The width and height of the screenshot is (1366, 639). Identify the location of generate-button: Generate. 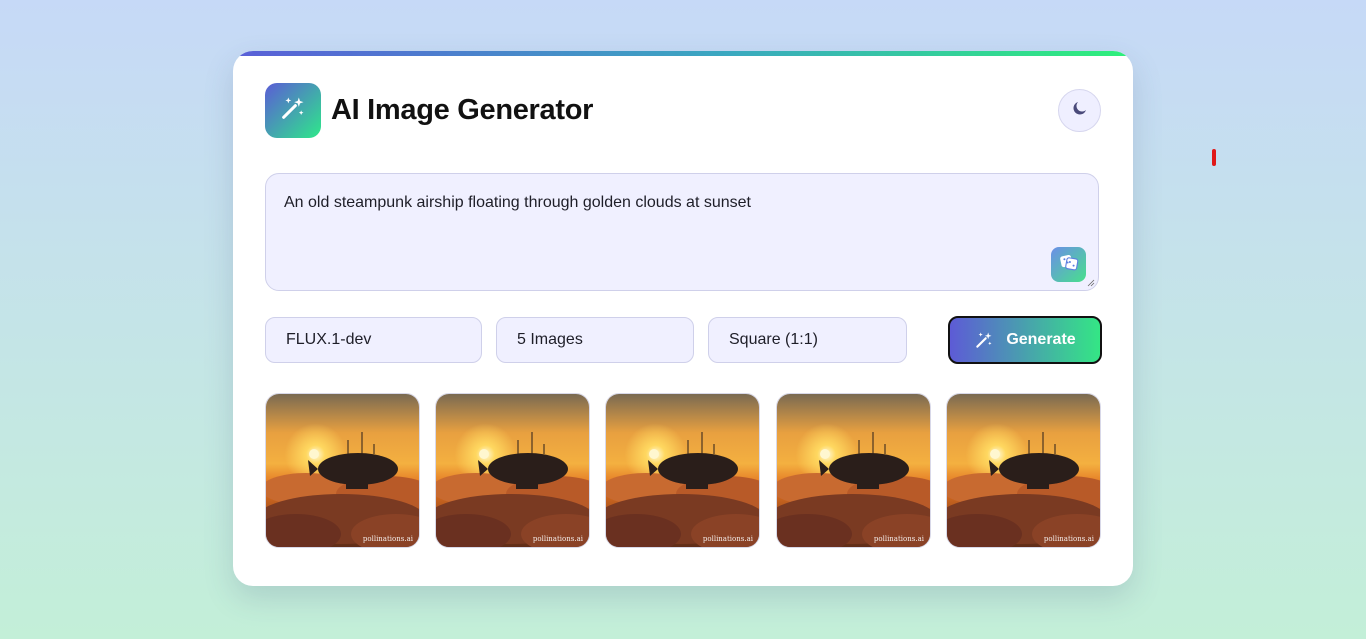
(1025, 340).